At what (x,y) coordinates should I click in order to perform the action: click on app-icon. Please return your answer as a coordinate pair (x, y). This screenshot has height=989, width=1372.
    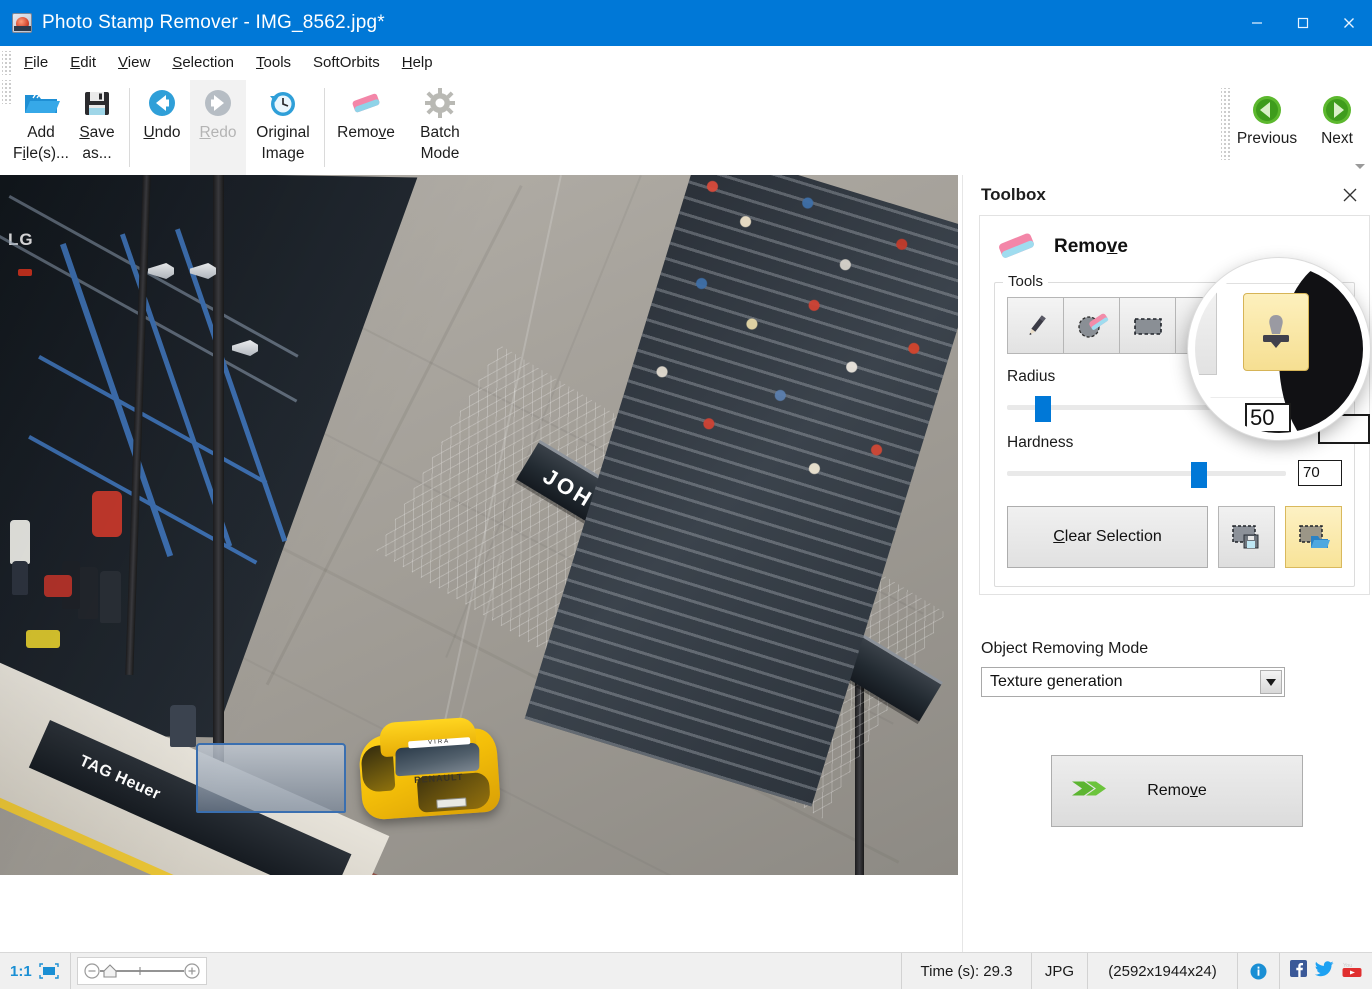
    Looking at the image, I should click on (22, 23).